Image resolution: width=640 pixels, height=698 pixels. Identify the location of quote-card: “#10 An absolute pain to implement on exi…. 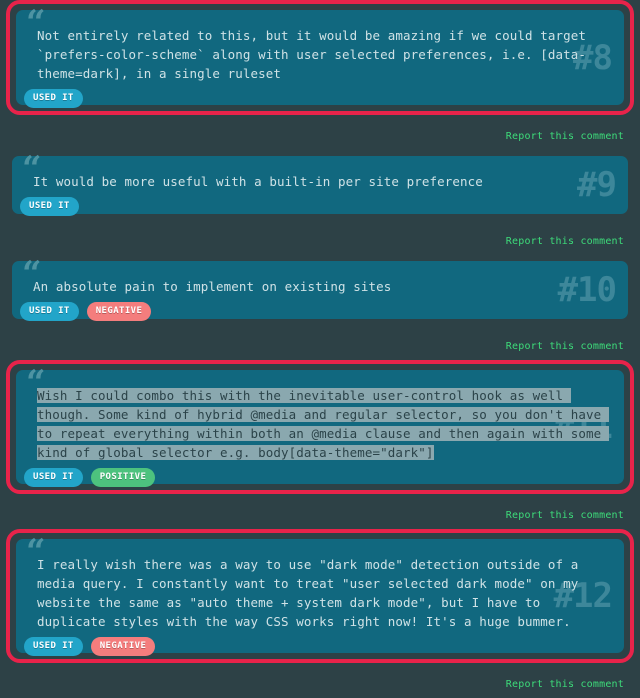
(320, 289).